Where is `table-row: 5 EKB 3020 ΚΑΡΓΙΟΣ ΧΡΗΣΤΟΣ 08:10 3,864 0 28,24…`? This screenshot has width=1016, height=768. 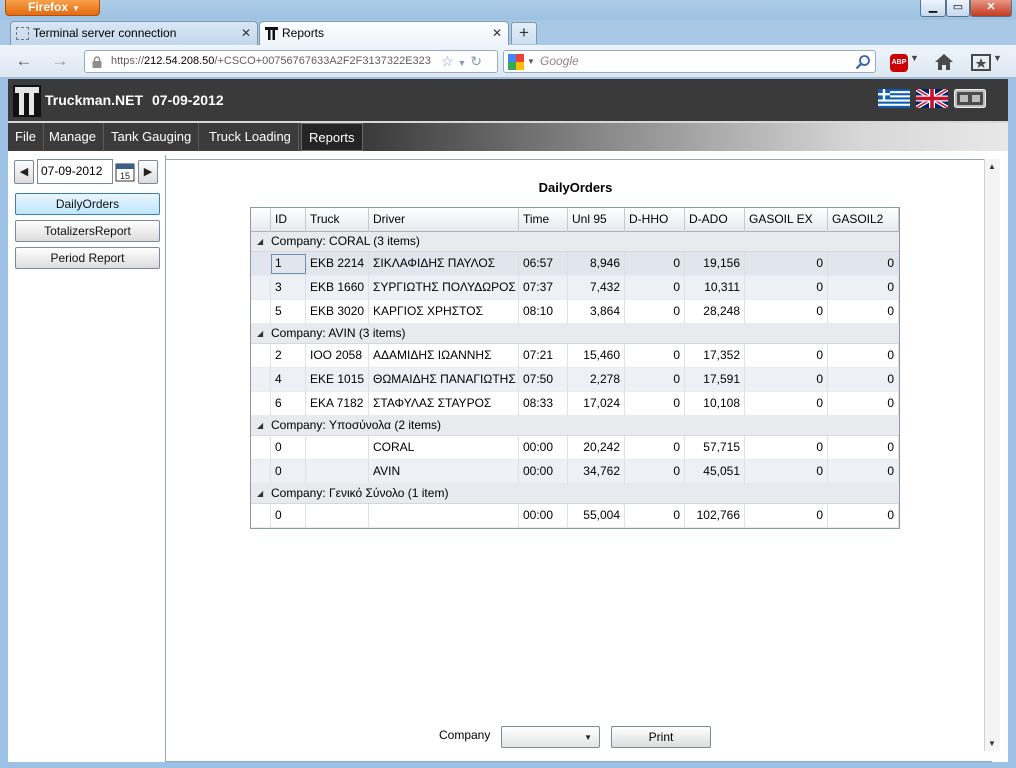
table-row: 5 EKB 3020 ΚΑΡΓΙΟΣ ΧΡΗΣΤΟΣ 08:10 3,864 0 28,24… is located at coordinates (575, 312).